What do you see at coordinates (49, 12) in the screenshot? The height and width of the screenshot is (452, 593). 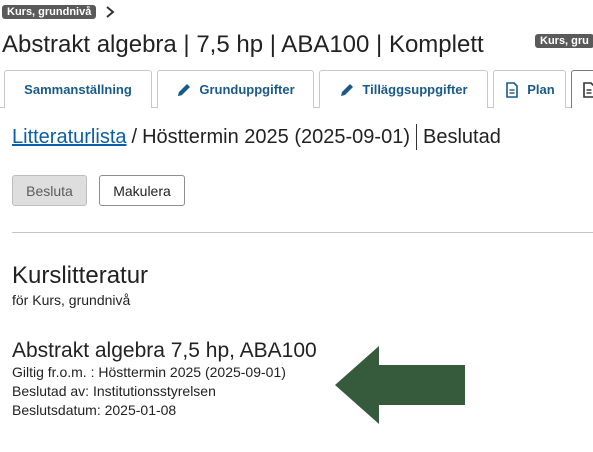 I see `course-level-badge: Kurs, grundnivå` at bounding box center [49, 12].